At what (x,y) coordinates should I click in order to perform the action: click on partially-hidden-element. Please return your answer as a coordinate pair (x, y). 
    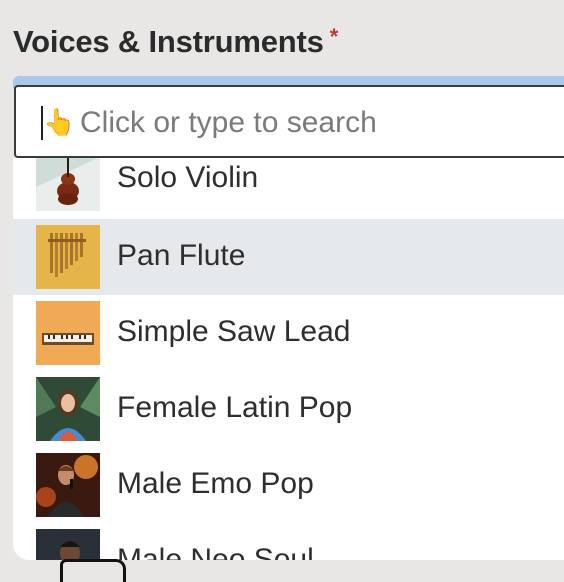
    Looking at the image, I should click on (93, 570).